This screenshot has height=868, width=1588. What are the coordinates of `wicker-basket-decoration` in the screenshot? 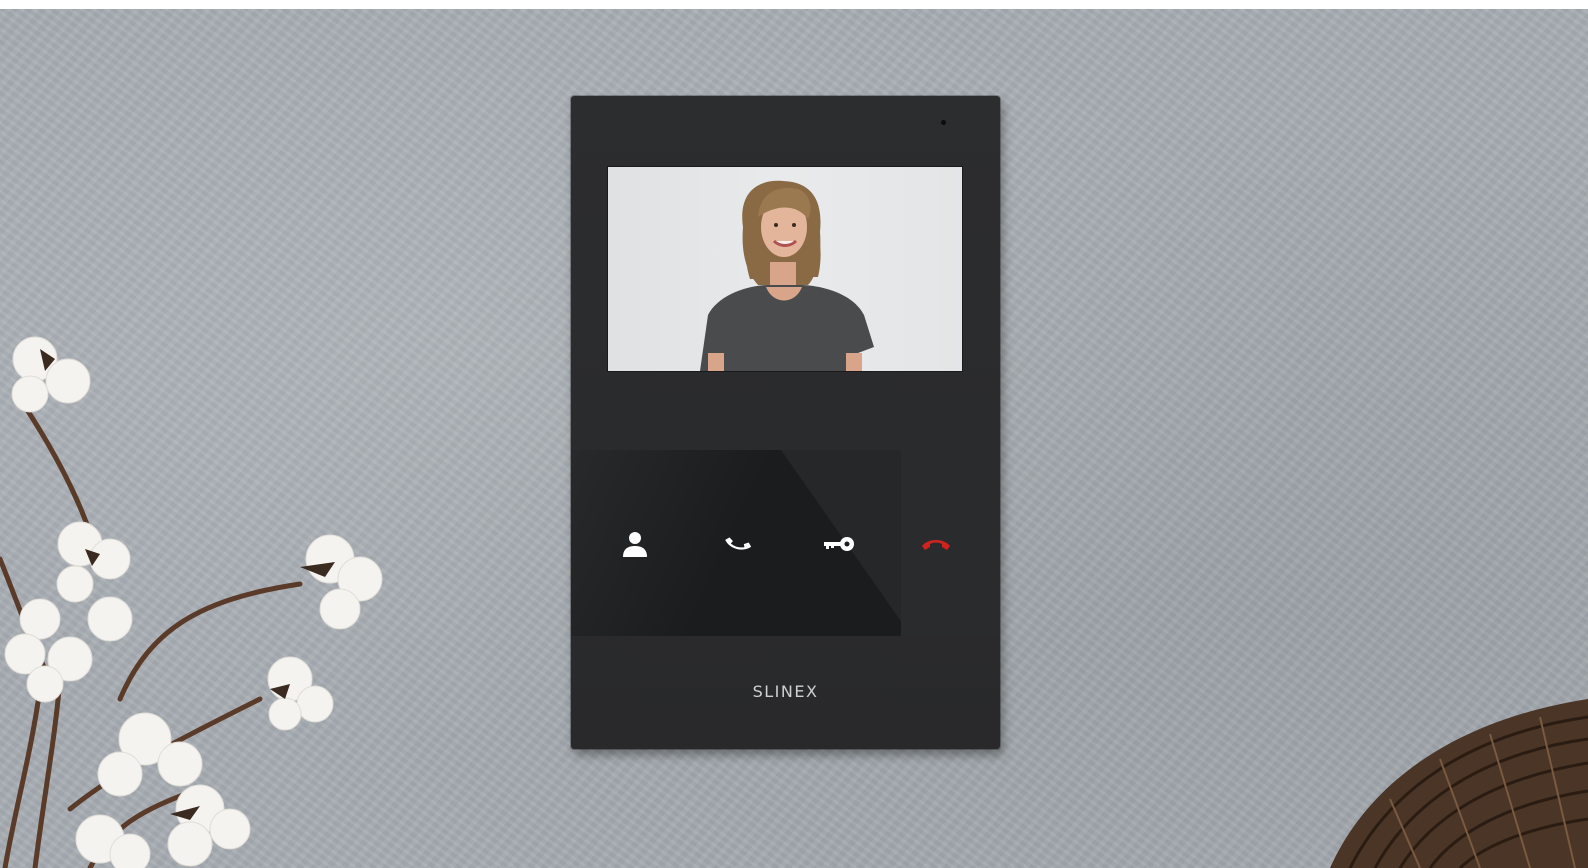 It's located at (1459, 783).